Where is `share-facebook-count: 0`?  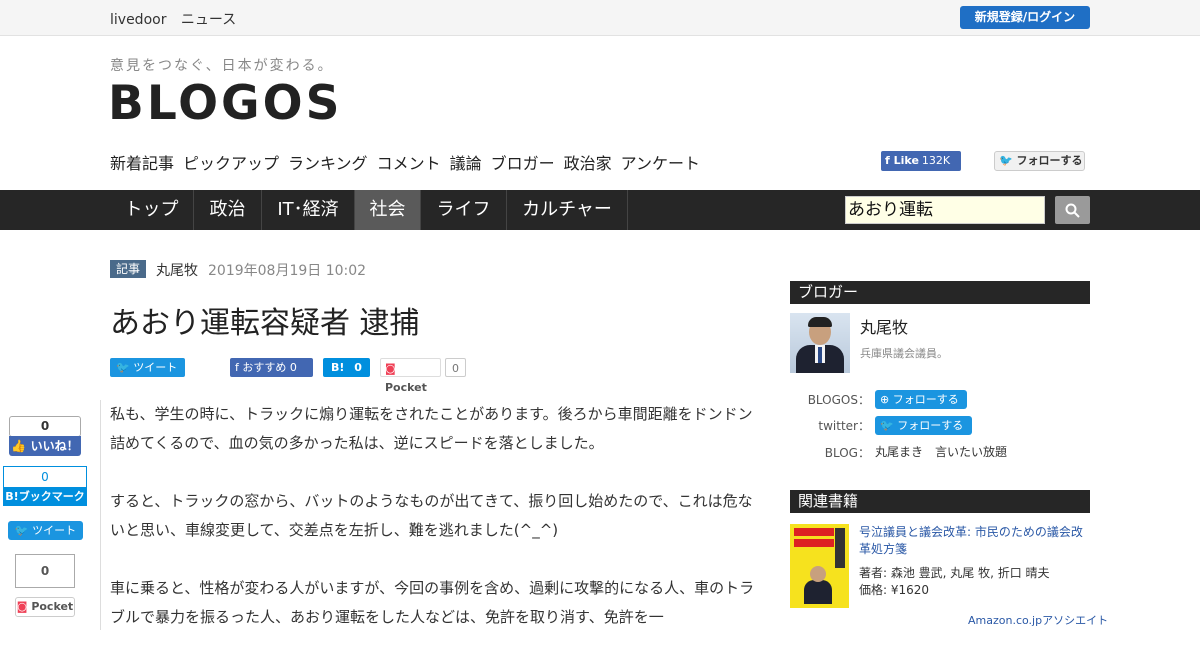 share-facebook-count: 0 is located at coordinates (293, 367).